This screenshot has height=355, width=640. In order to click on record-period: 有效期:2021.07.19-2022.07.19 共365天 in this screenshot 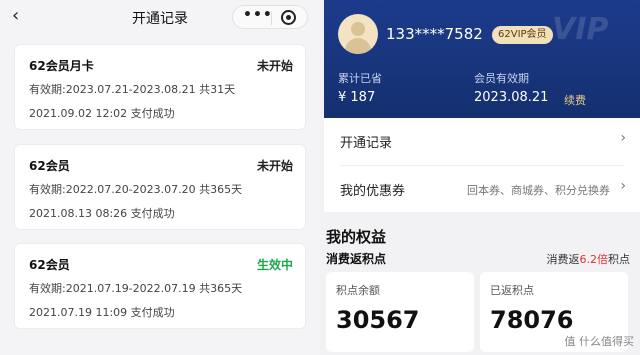, I will do `click(136, 288)`.